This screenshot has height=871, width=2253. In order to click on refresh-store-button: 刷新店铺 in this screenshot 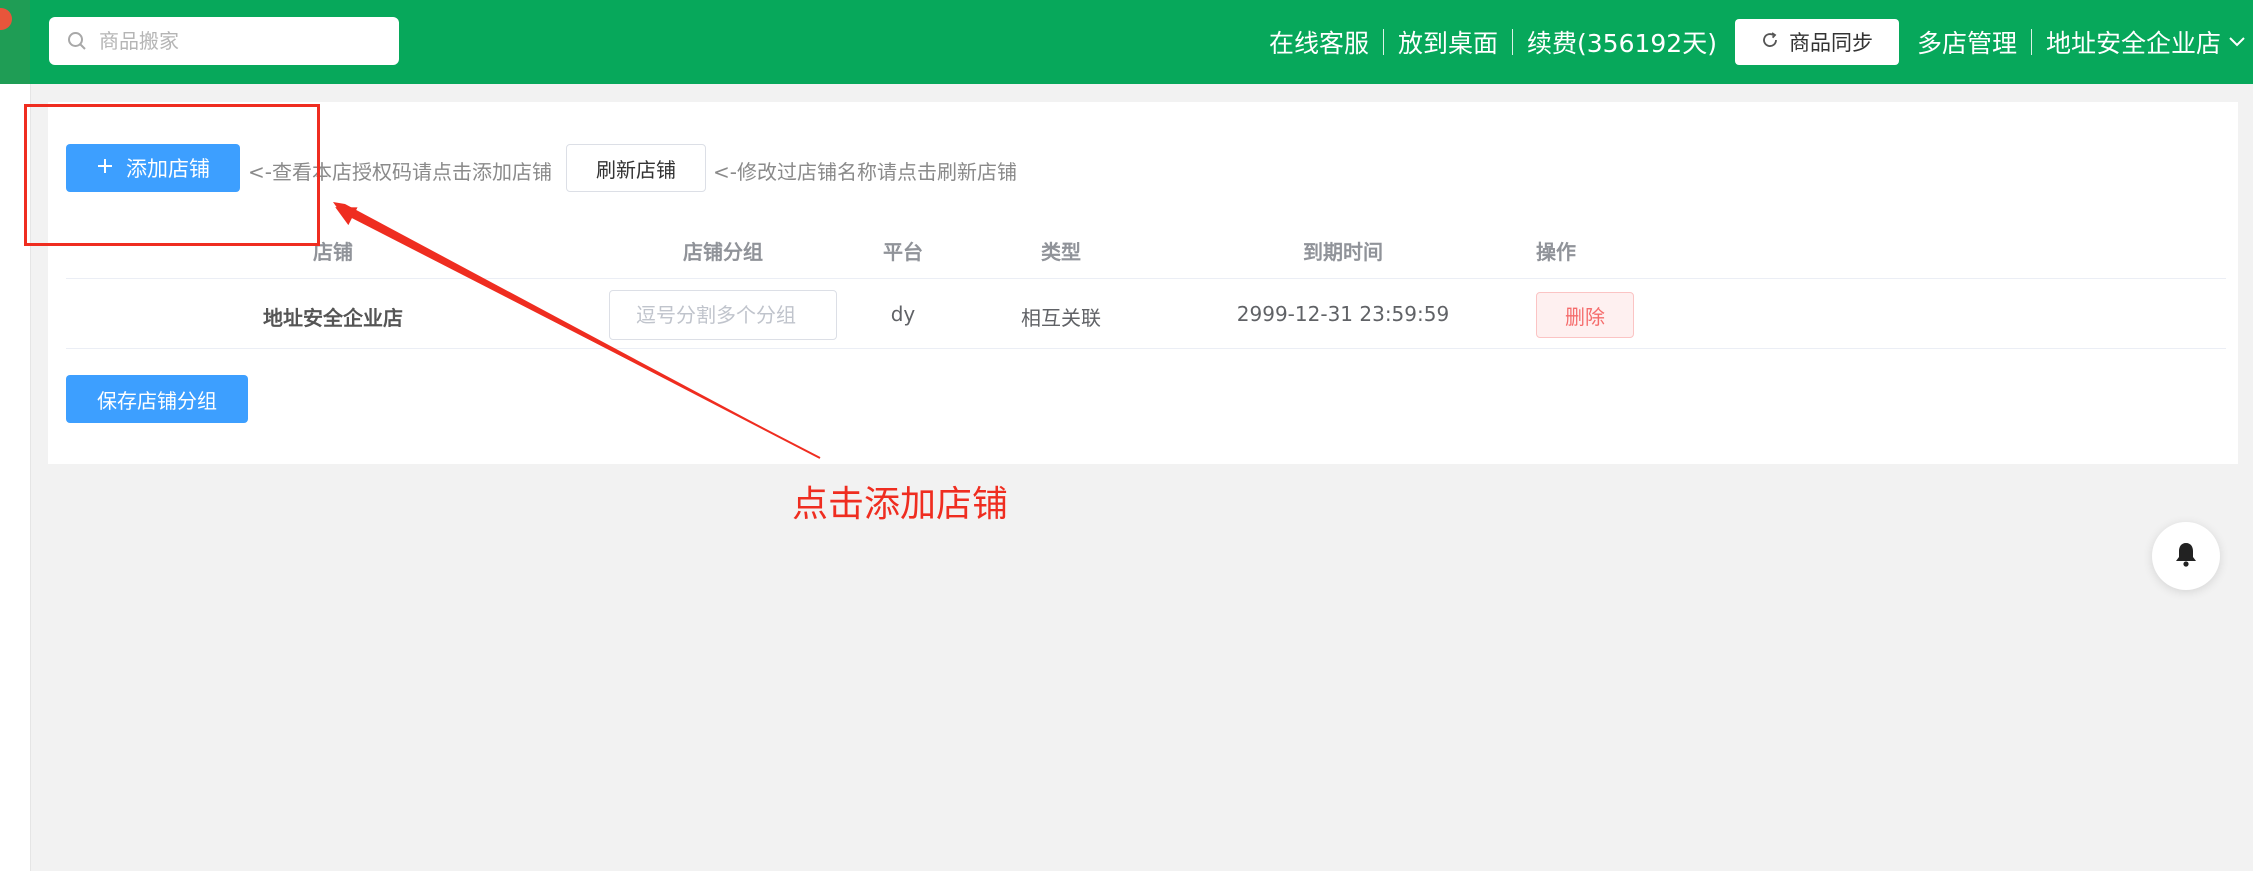, I will do `click(636, 168)`.